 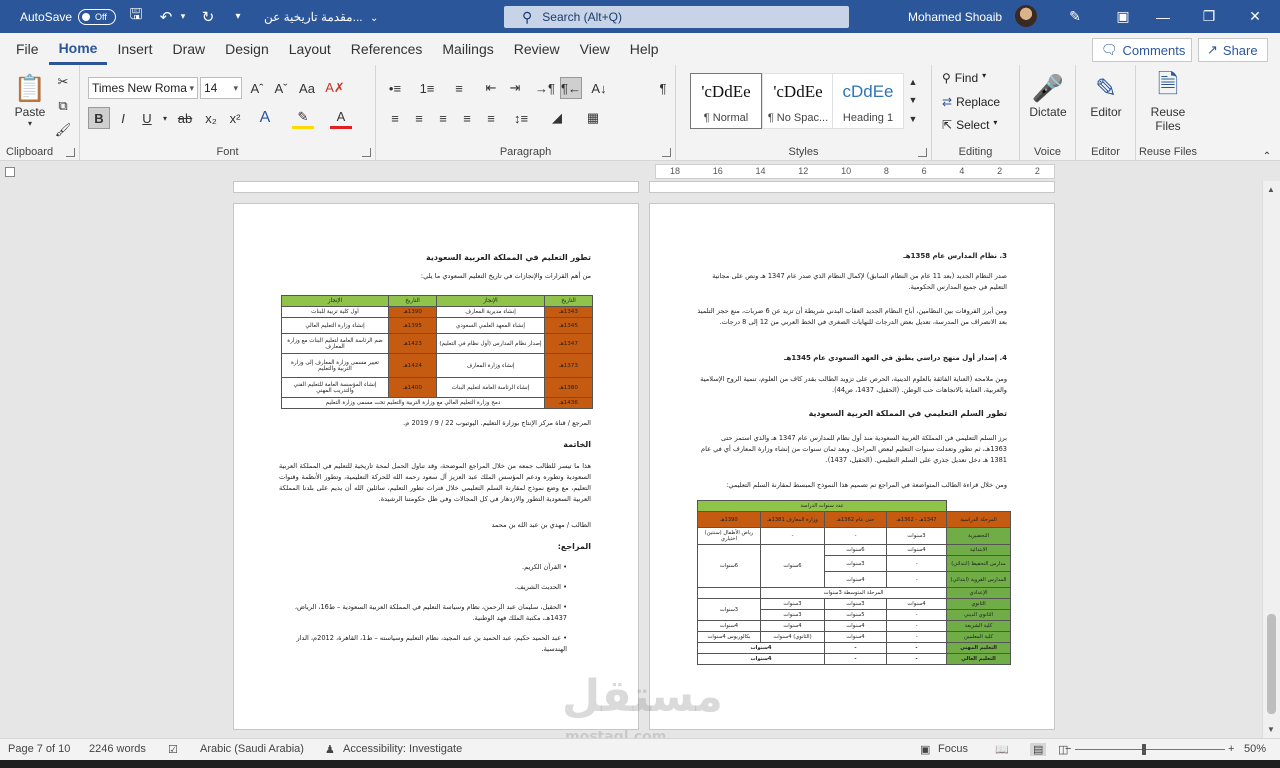 I want to click on tab-mailings: Mailings, so click(x=467, y=49).